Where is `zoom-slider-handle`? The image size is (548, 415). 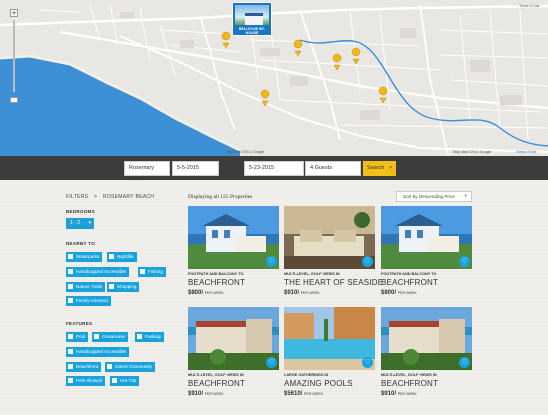 zoom-slider-handle is located at coordinates (14, 100).